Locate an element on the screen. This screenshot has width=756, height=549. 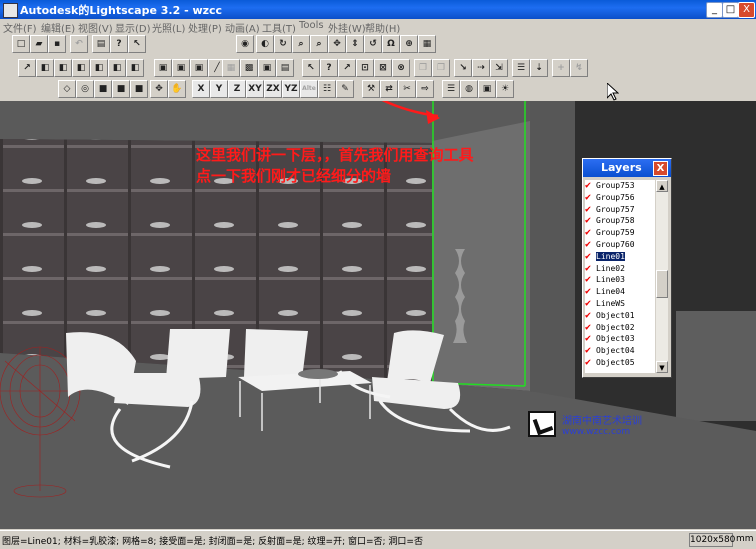
axis-x-button: X is located at coordinates (201, 89).